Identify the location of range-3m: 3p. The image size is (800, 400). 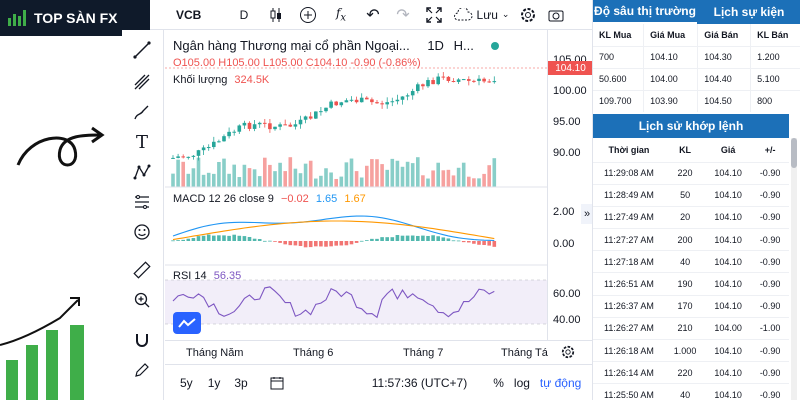
(240, 383).